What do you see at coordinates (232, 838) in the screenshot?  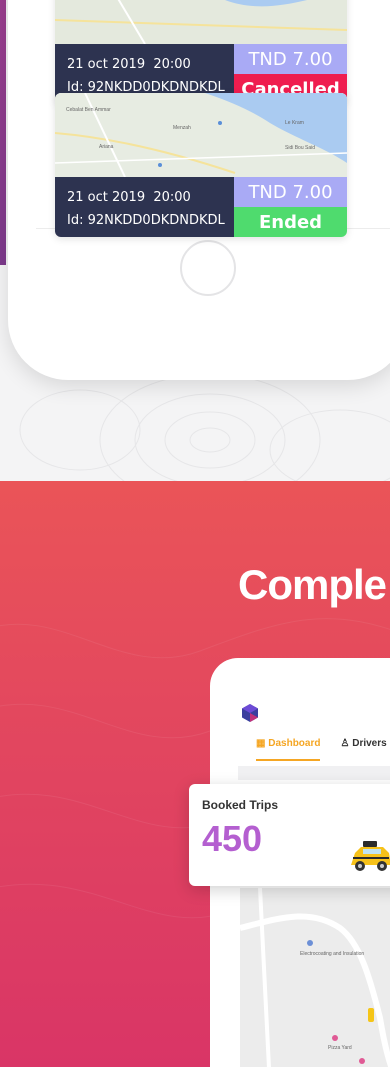 I see `stat-value: 450` at bounding box center [232, 838].